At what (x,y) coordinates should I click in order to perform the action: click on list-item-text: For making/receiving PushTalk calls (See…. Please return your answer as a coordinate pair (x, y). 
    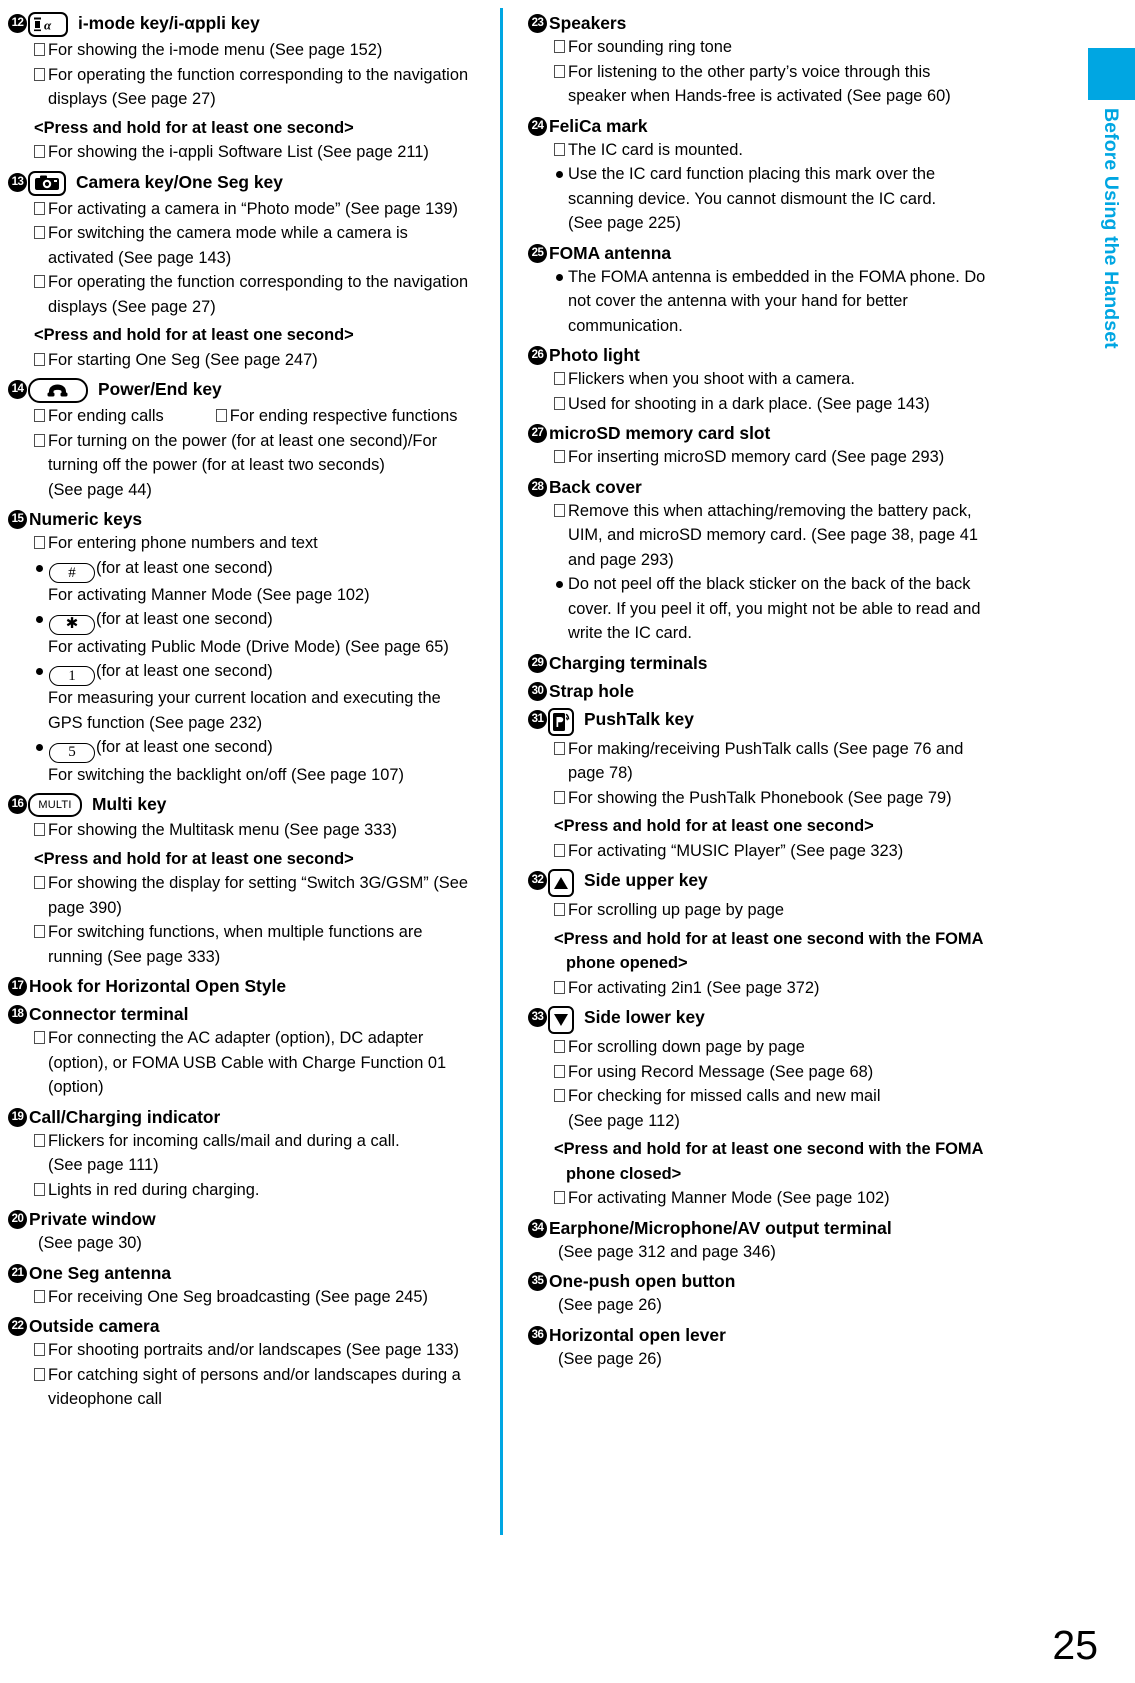
    Looking at the image, I should click on (766, 748).